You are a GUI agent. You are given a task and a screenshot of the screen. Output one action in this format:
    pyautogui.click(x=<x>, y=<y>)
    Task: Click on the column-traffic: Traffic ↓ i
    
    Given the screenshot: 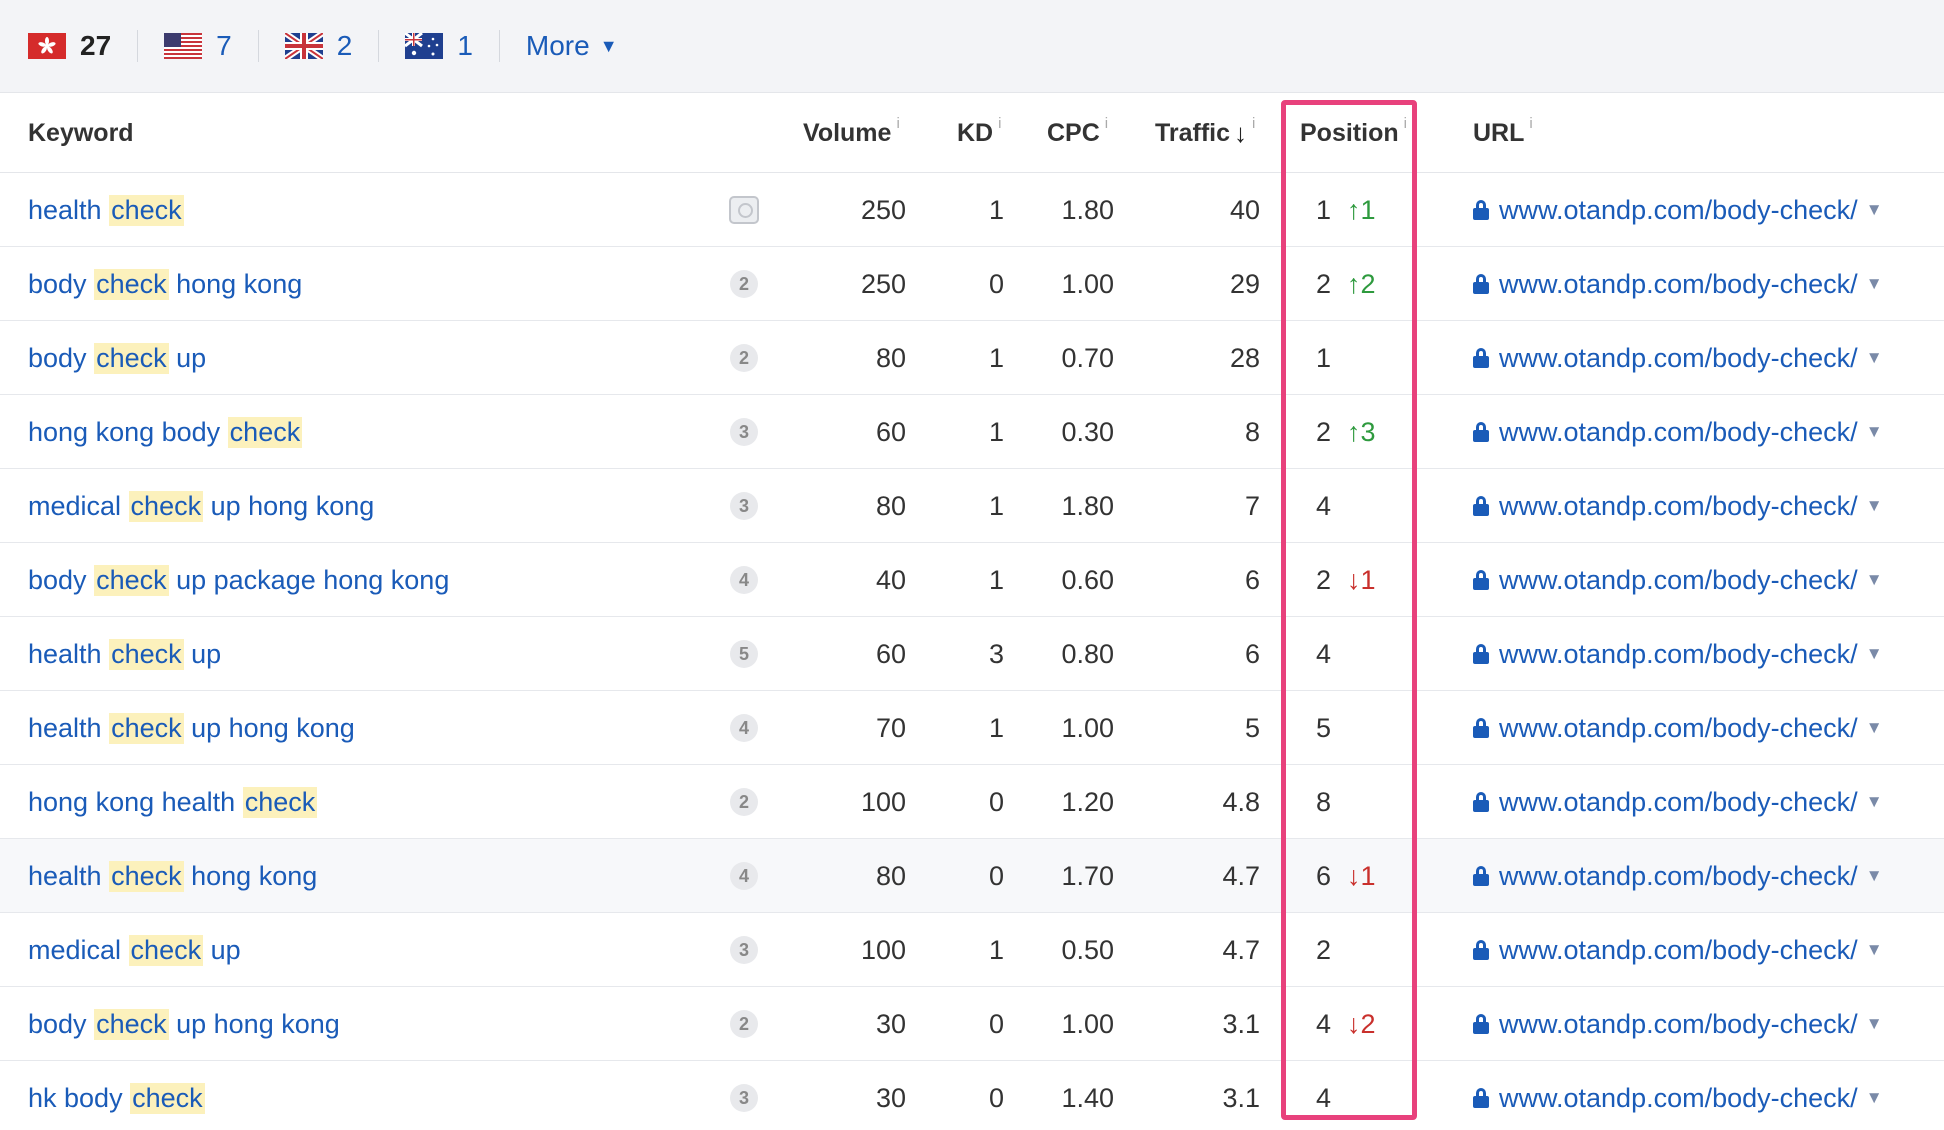 What is the action you would take?
    pyautogui.click(x=1205, y=133)
    